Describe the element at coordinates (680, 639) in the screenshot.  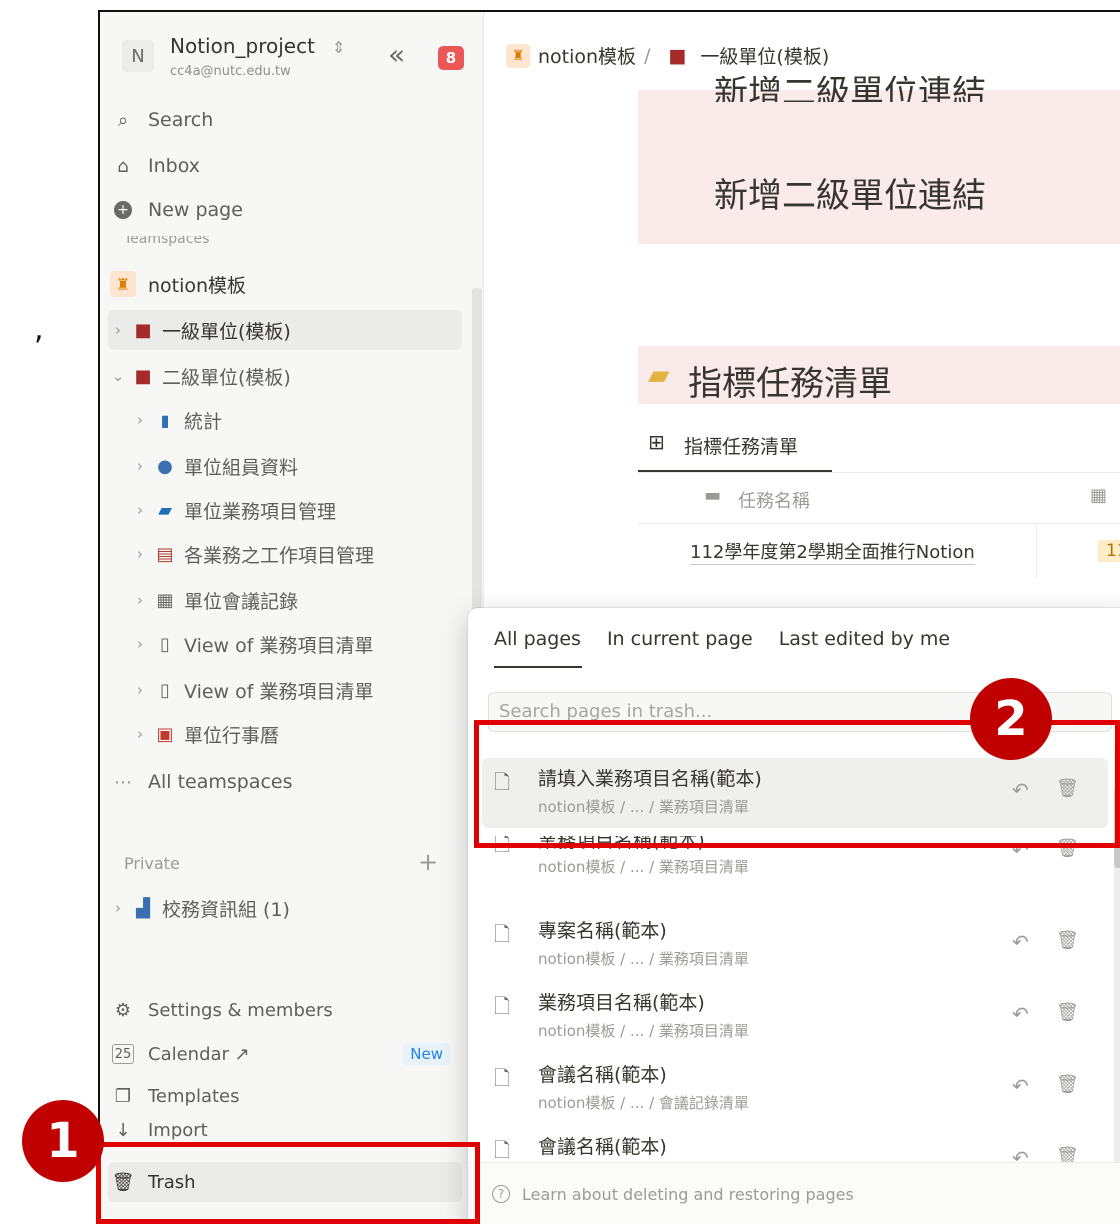
I see `tab-in-current-page: In current page` at that location.